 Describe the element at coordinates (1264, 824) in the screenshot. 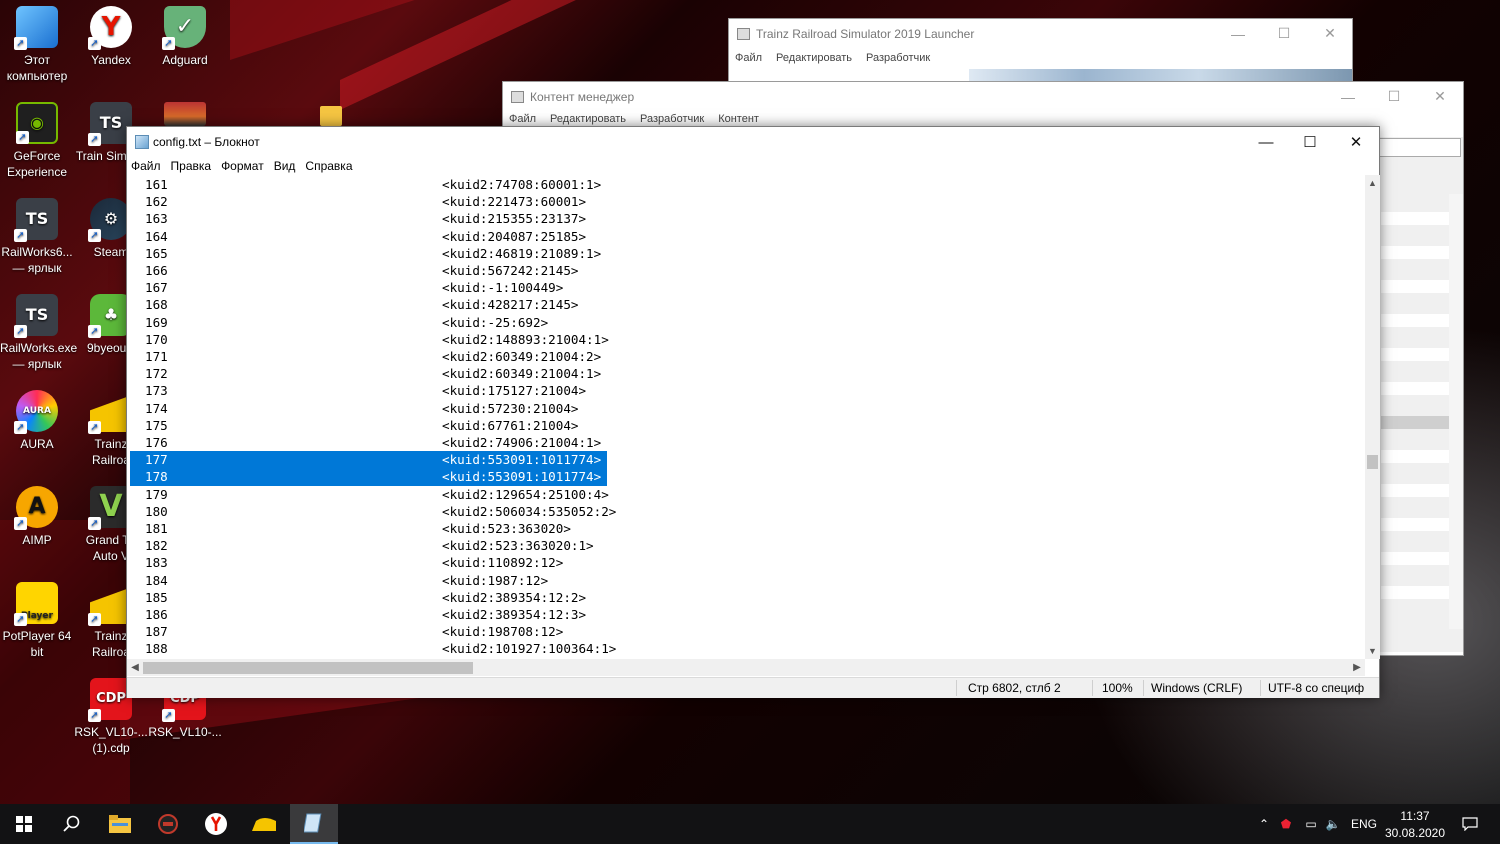

I see `chevron-up-icon: ⌃` at that location.